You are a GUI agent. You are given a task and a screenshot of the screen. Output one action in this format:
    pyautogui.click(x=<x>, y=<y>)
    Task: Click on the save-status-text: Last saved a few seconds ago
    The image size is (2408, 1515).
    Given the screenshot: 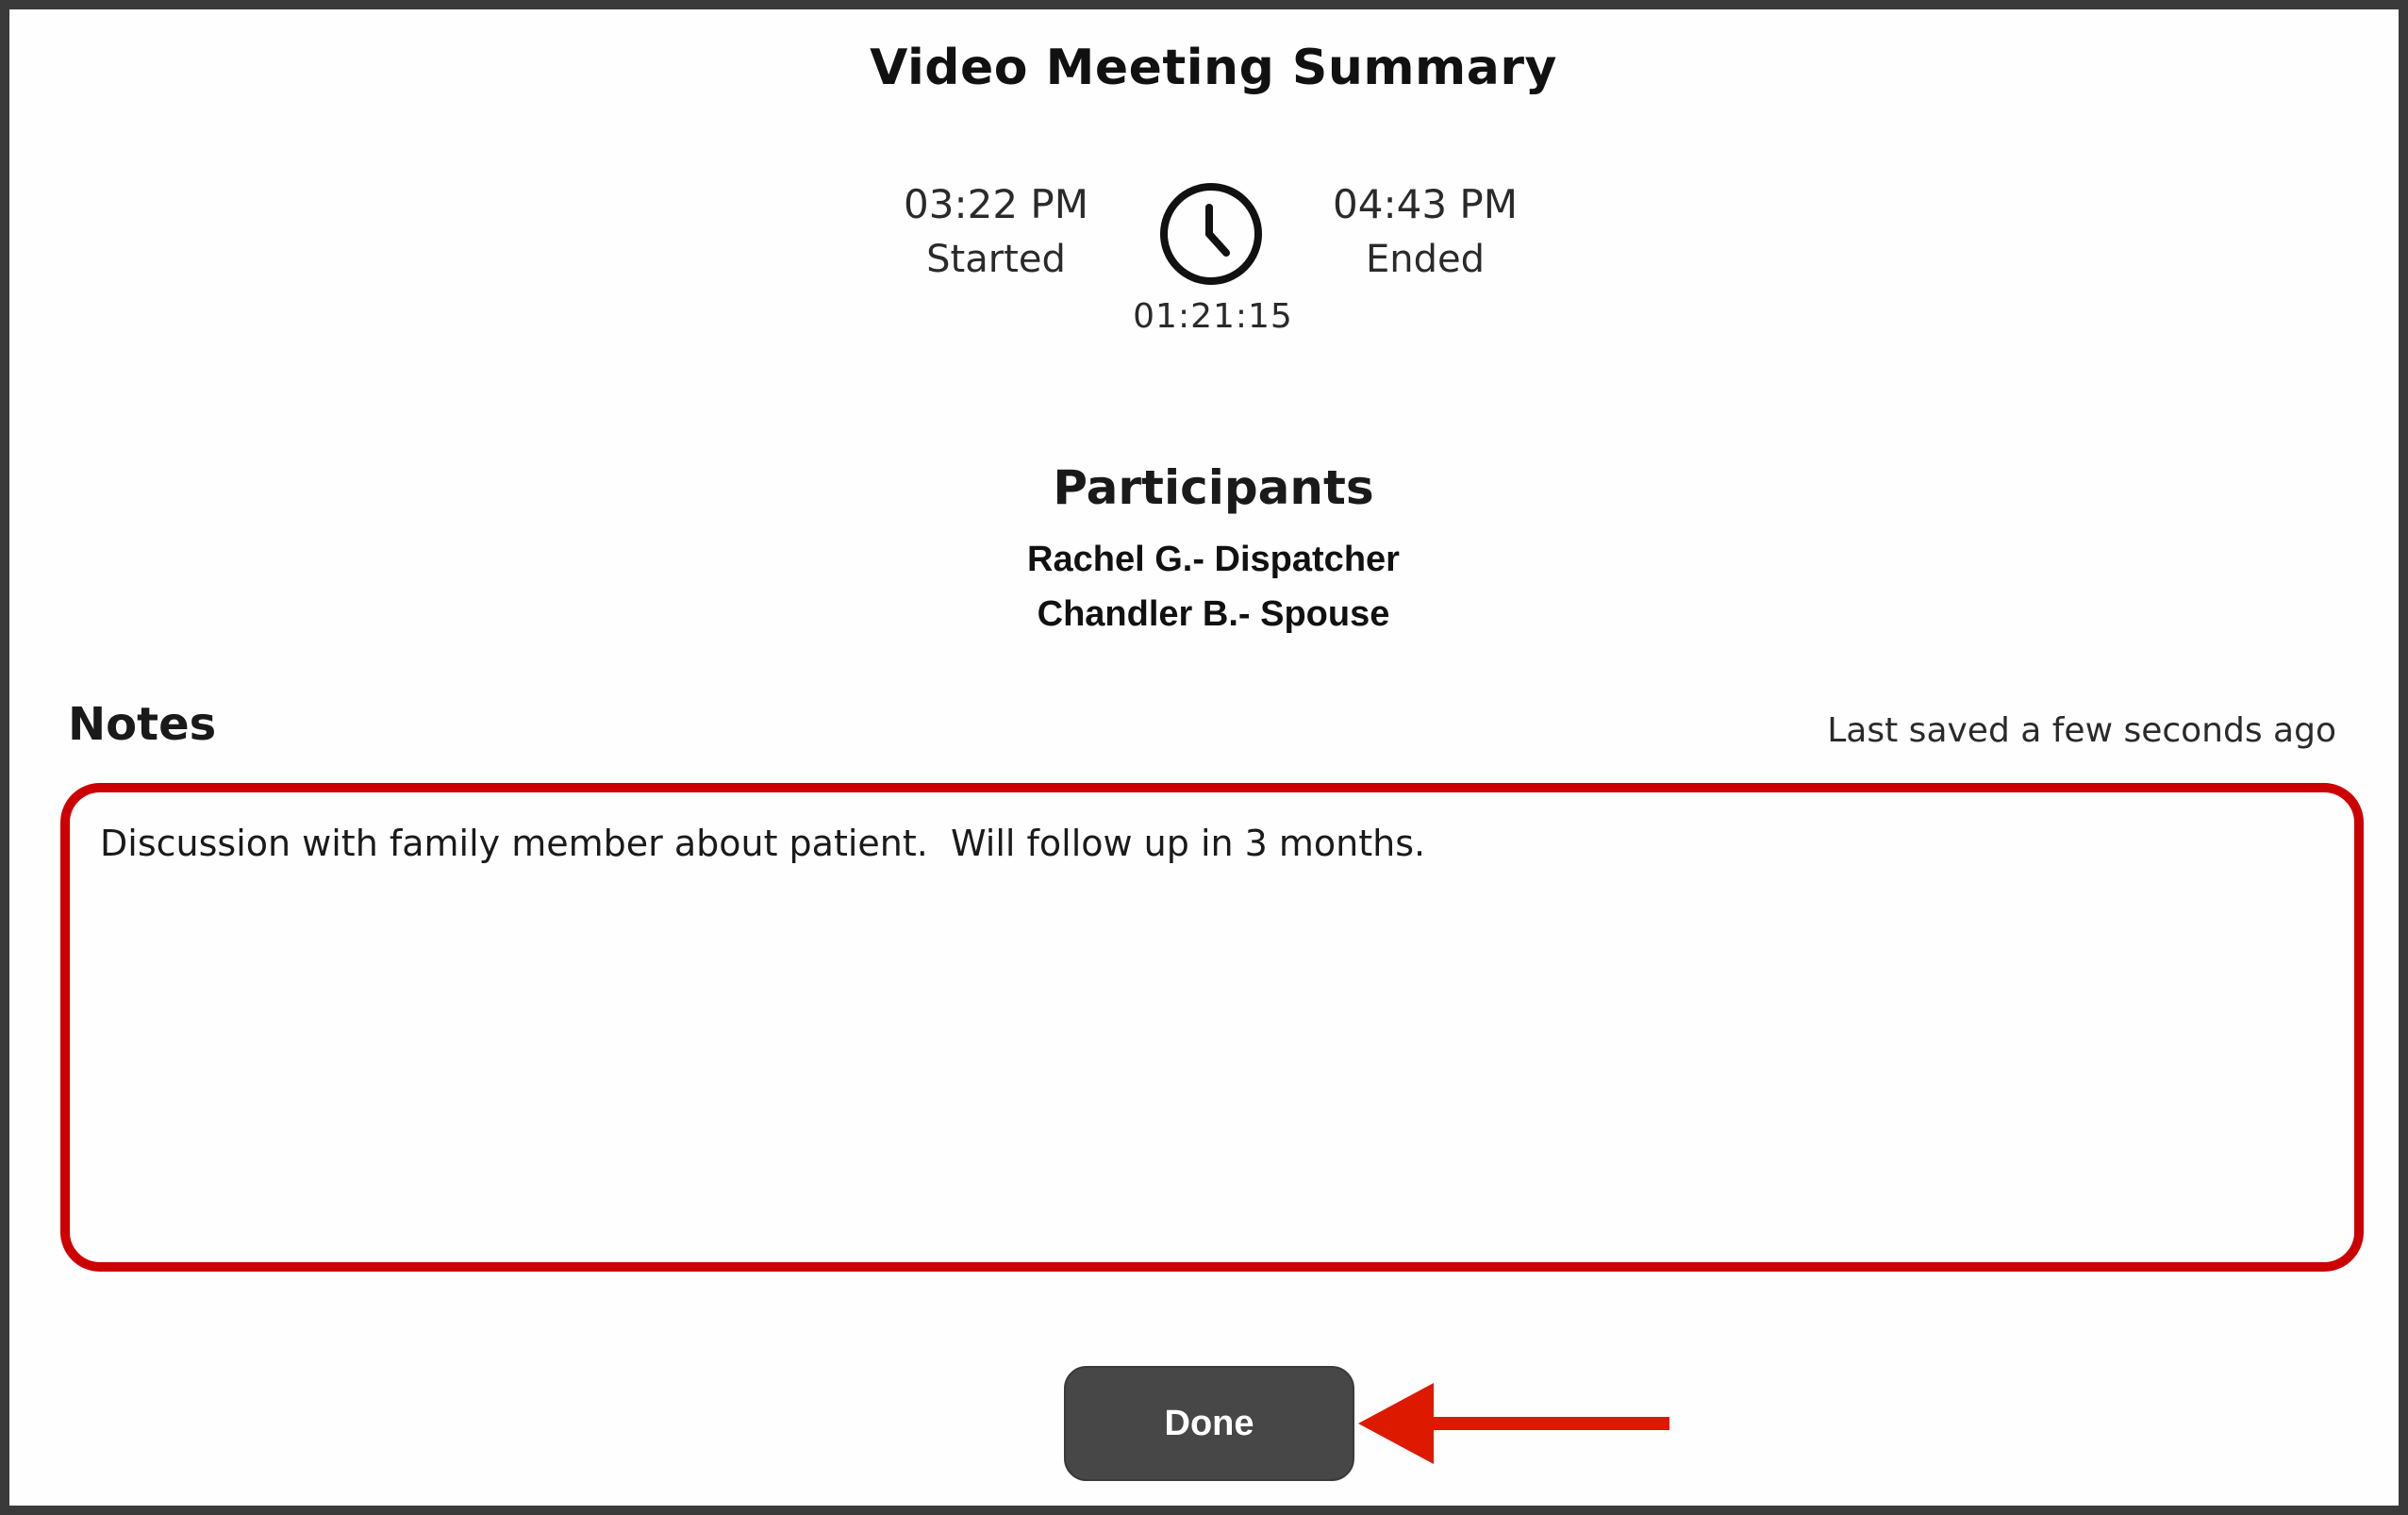 What is the action you would take?
    pyautogui.click(x=2081, y=730)
    